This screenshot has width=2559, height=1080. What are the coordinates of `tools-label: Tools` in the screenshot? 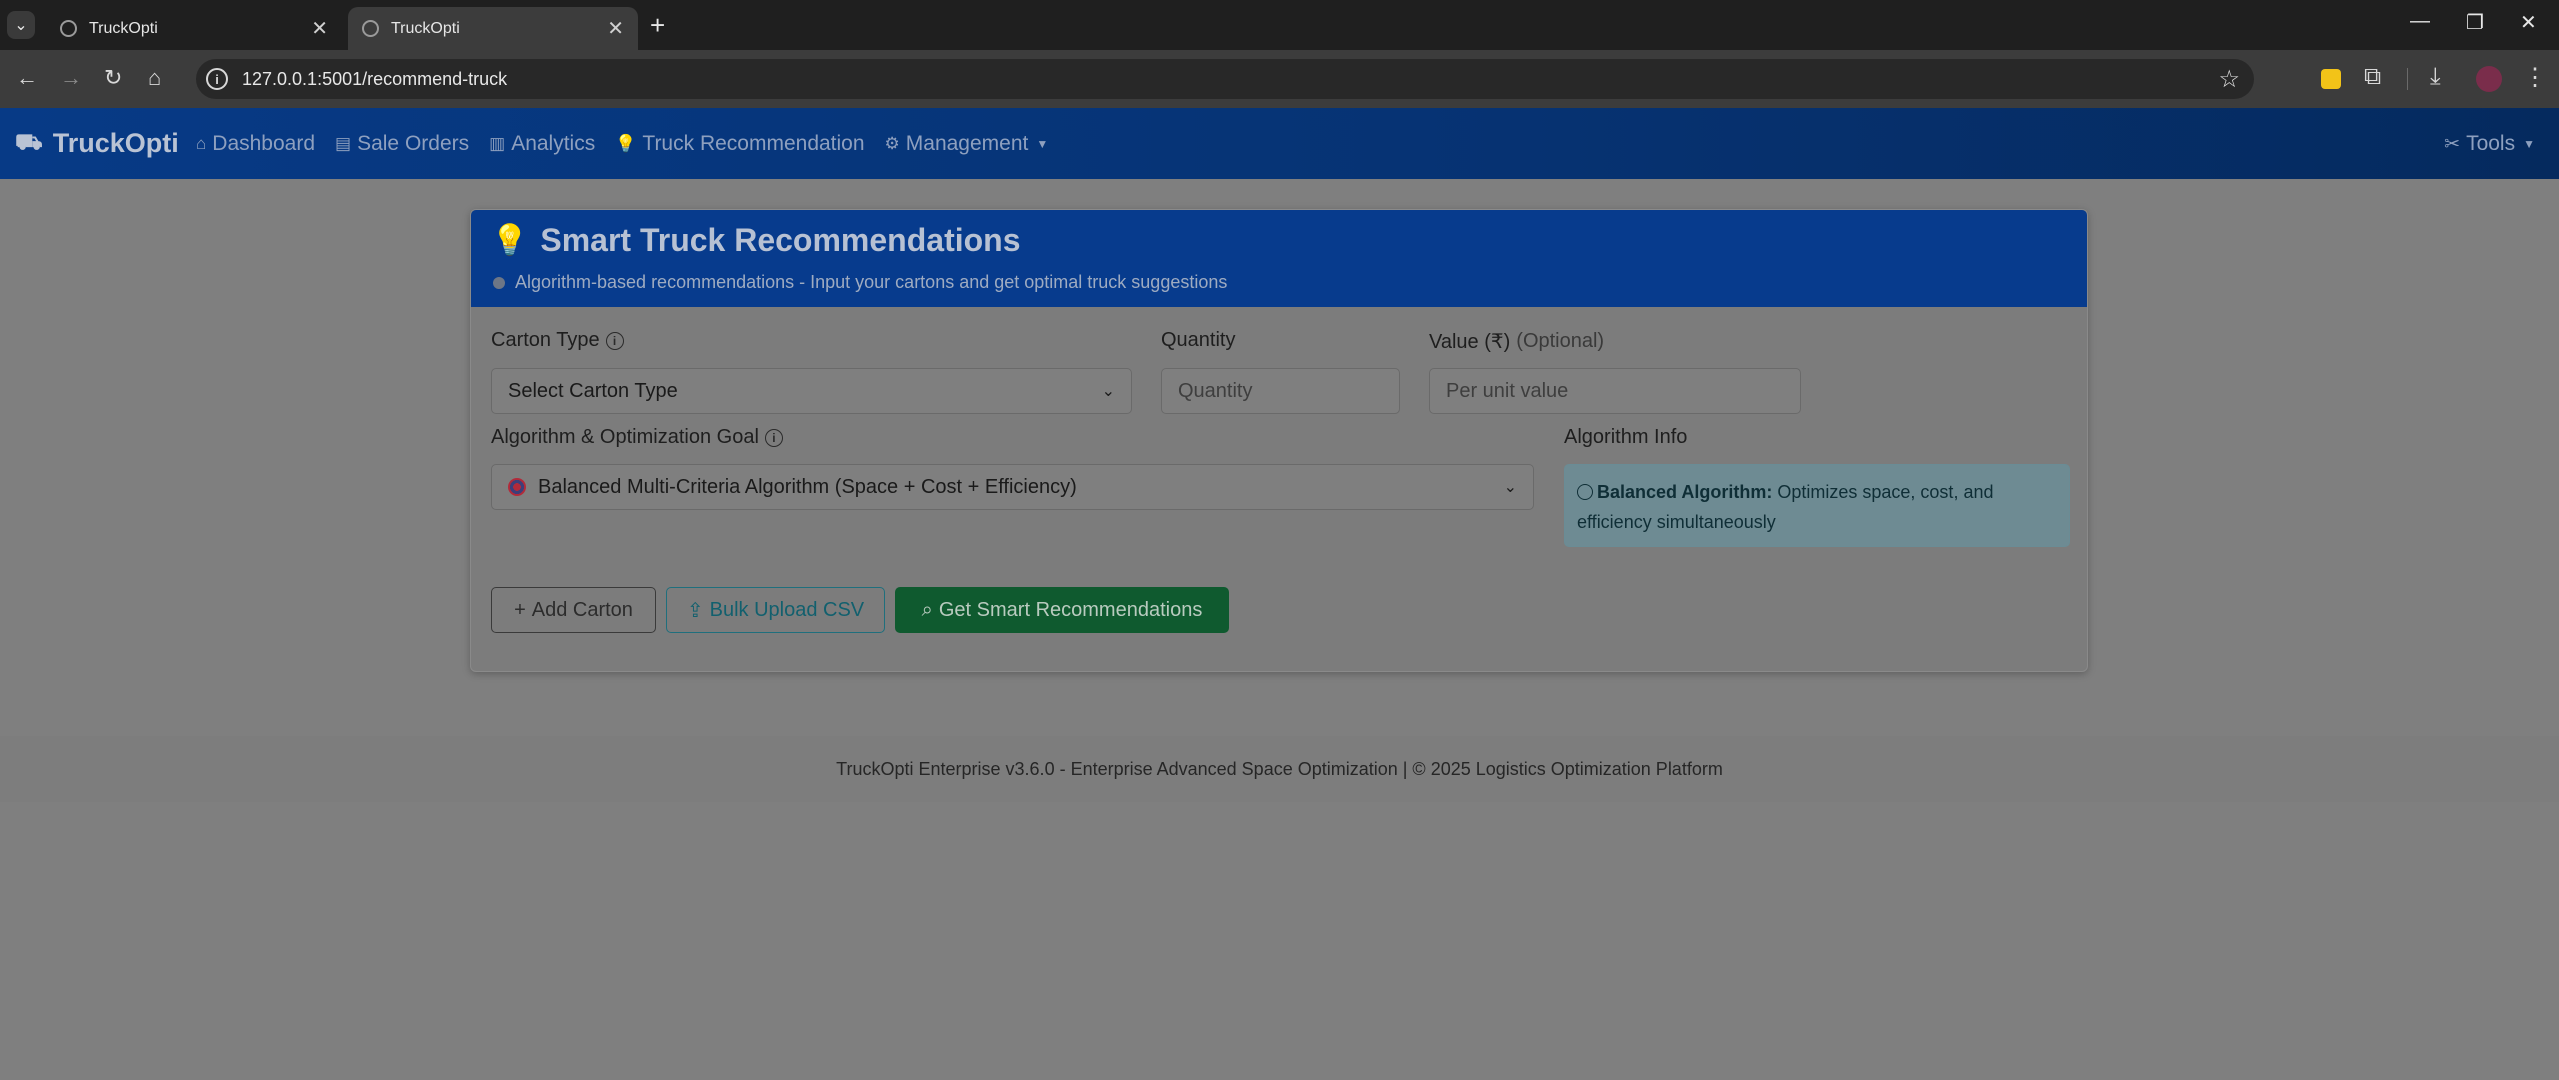 It's located at (2491, 143).